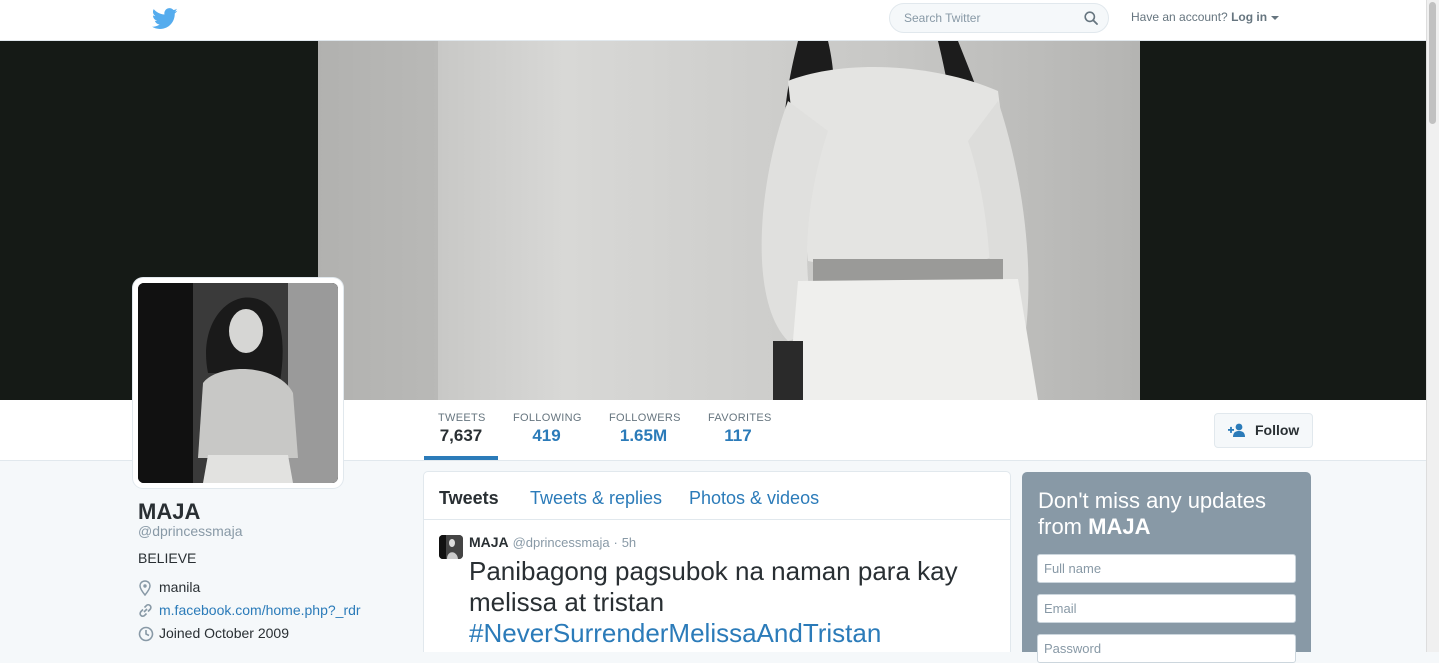 Image resolution: width=1439 pixels, height=663 pixels. What do you see at coordinates (754, 498) in the screenshot?
I see `tab-photos-videos: Photos & videos` at bounding box center [754, 498].